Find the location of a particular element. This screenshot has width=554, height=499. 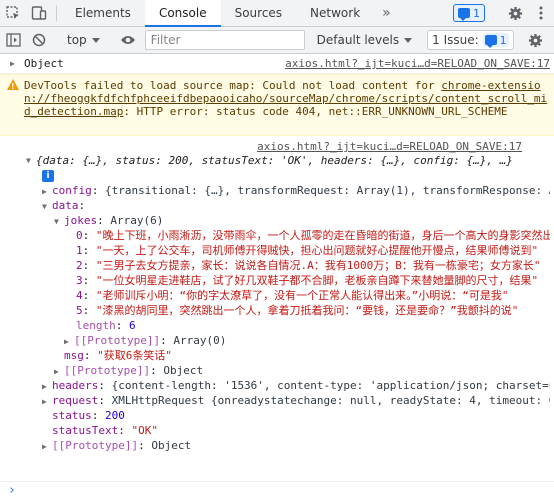

length-row: length: 6 is located at coordinates (106, 325).